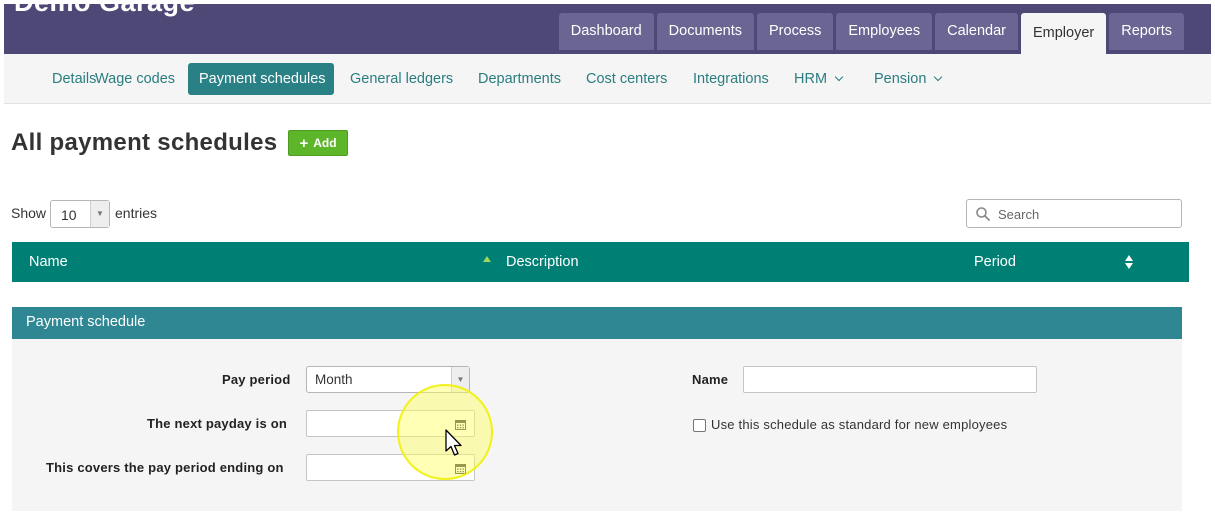  What do you see at coordinates (606, 31) in the screenshot?
I see `tab-dashboard: Dashboard` at bounding box center [606, 31].